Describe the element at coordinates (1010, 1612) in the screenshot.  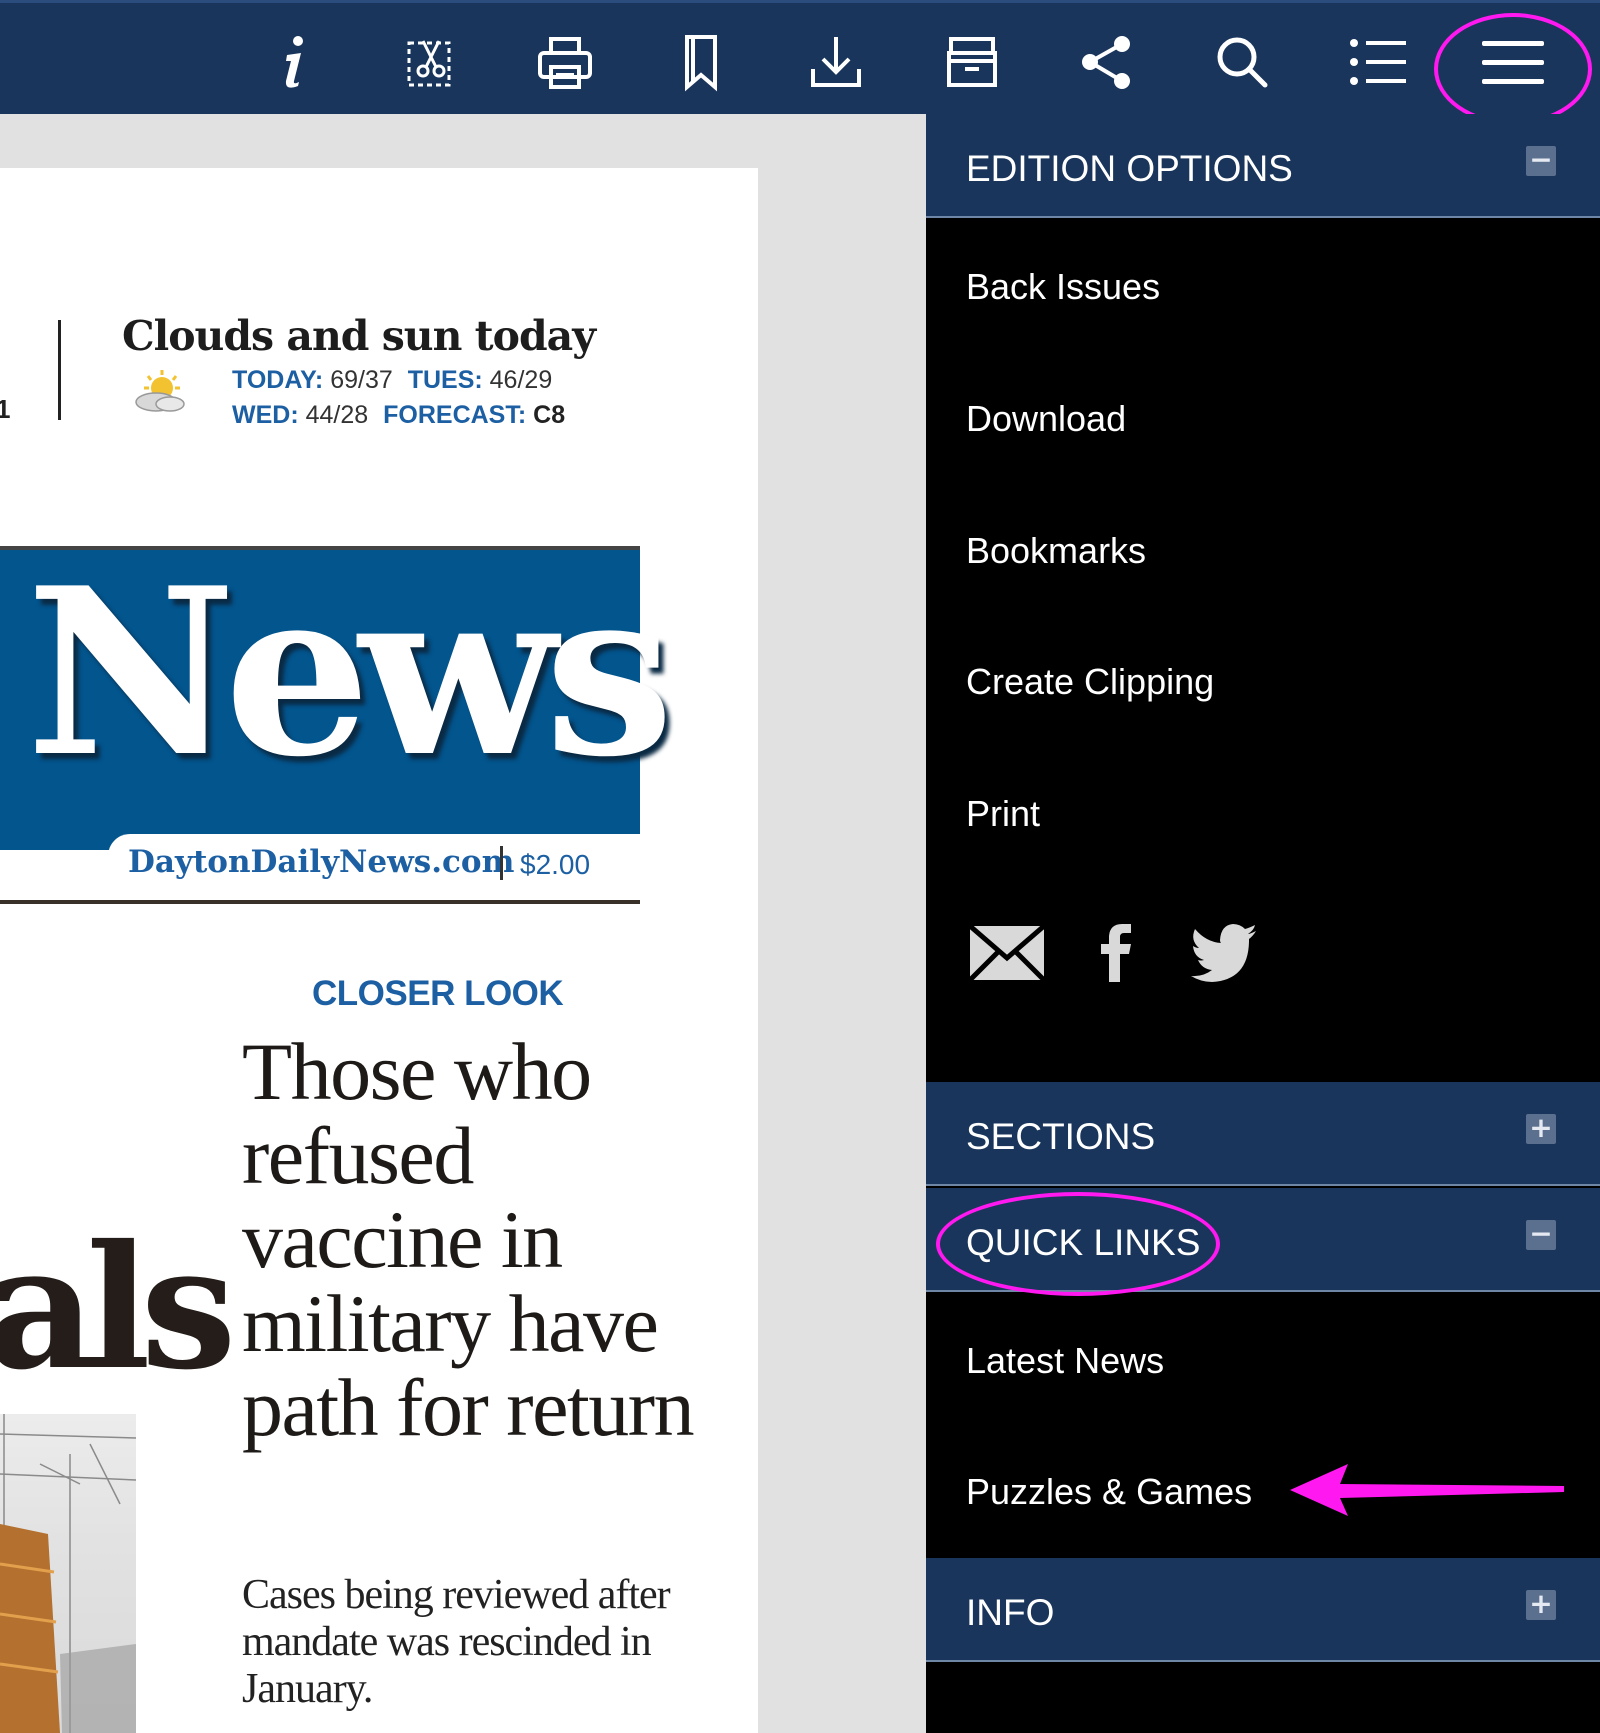
I see `info-title: INFO` at that location.